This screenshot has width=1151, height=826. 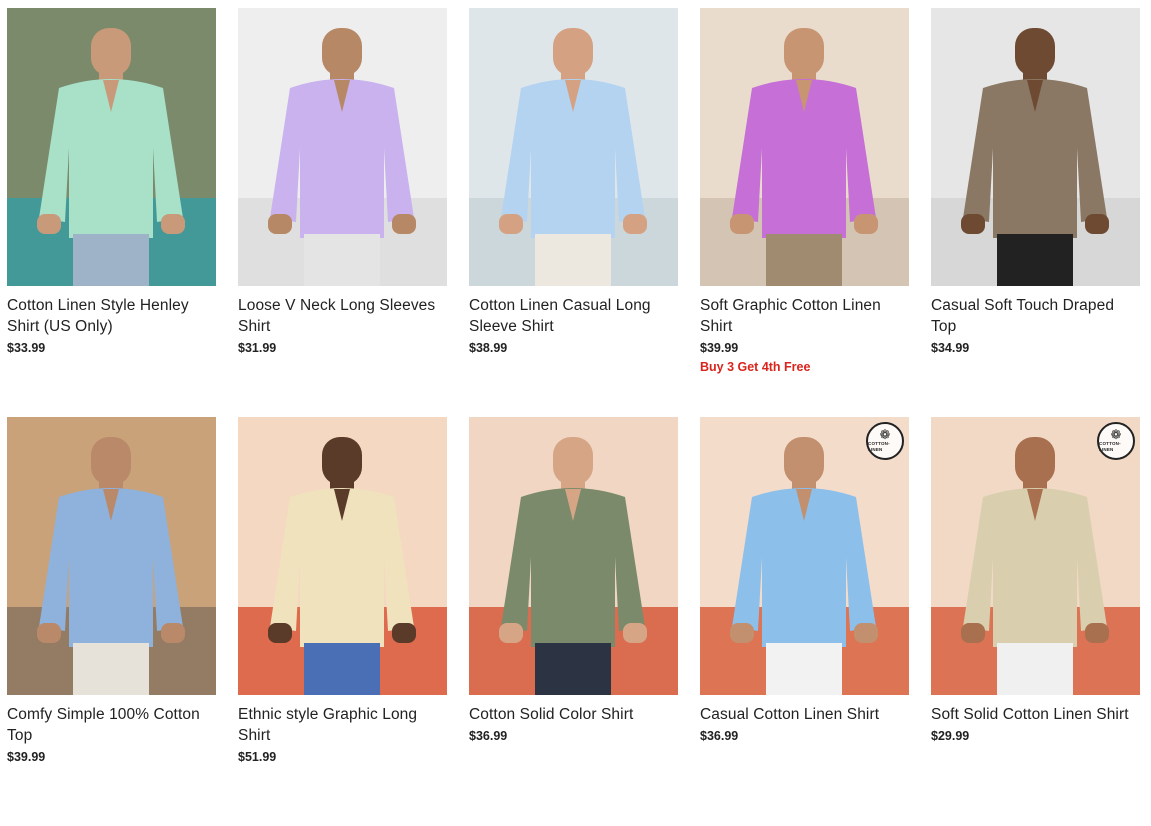 What do you see at coordinates (573, 316) in the screenshot?
I see `product-title: Cotton Linen Casual Long Sleeve Shirt` at bounding box center [573, 316].